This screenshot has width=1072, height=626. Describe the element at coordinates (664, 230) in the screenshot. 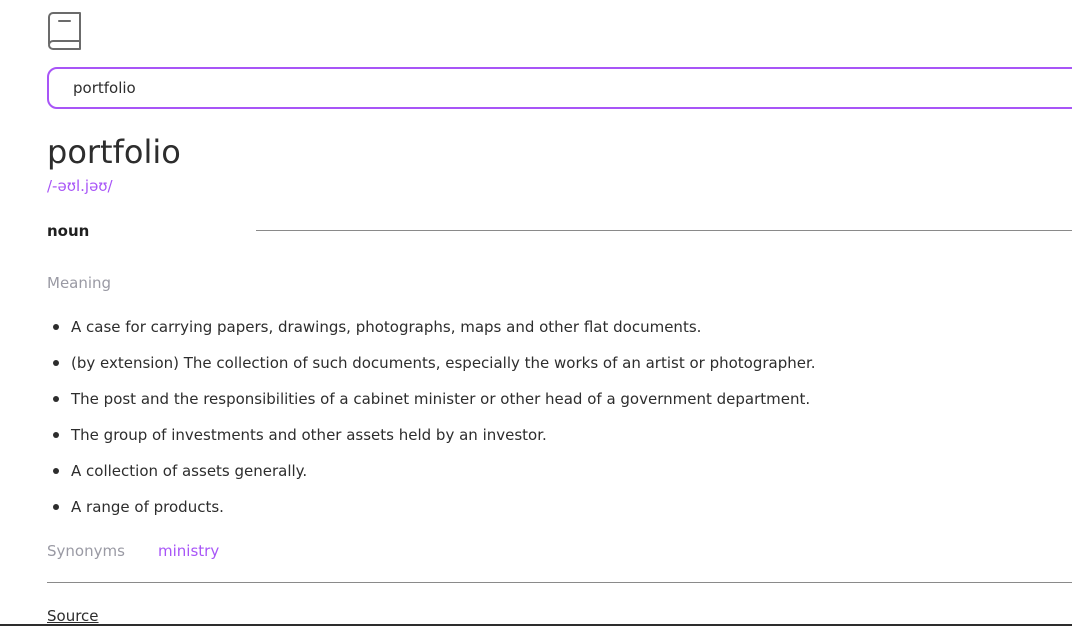

I see `part-of-speech-divider` at that location.